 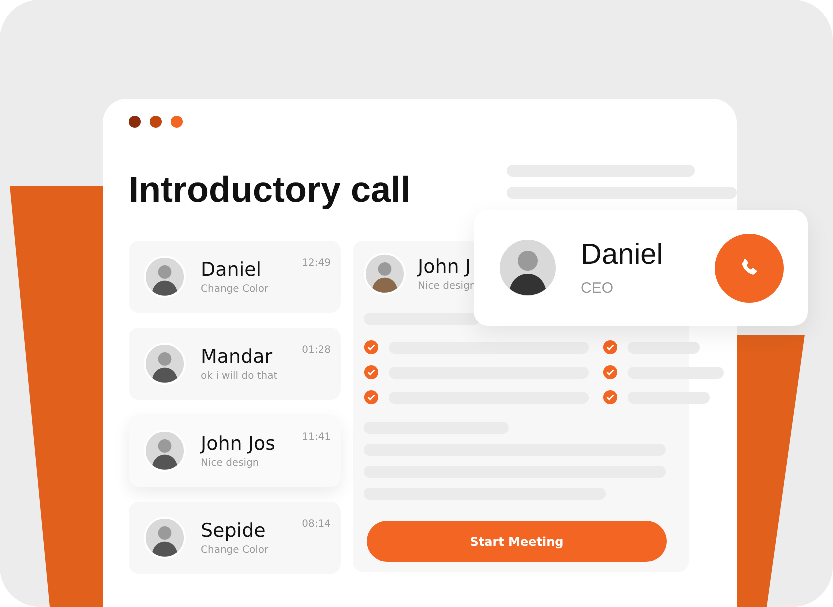 I want to click on chat-item: Daniel Change Color 12:49, so click(x=235, y=277).